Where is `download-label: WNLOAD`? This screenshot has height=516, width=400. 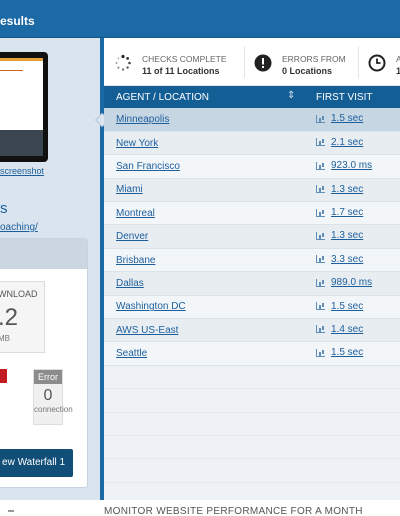
download-label: WNLOAD is located at coordinates (19, 294).